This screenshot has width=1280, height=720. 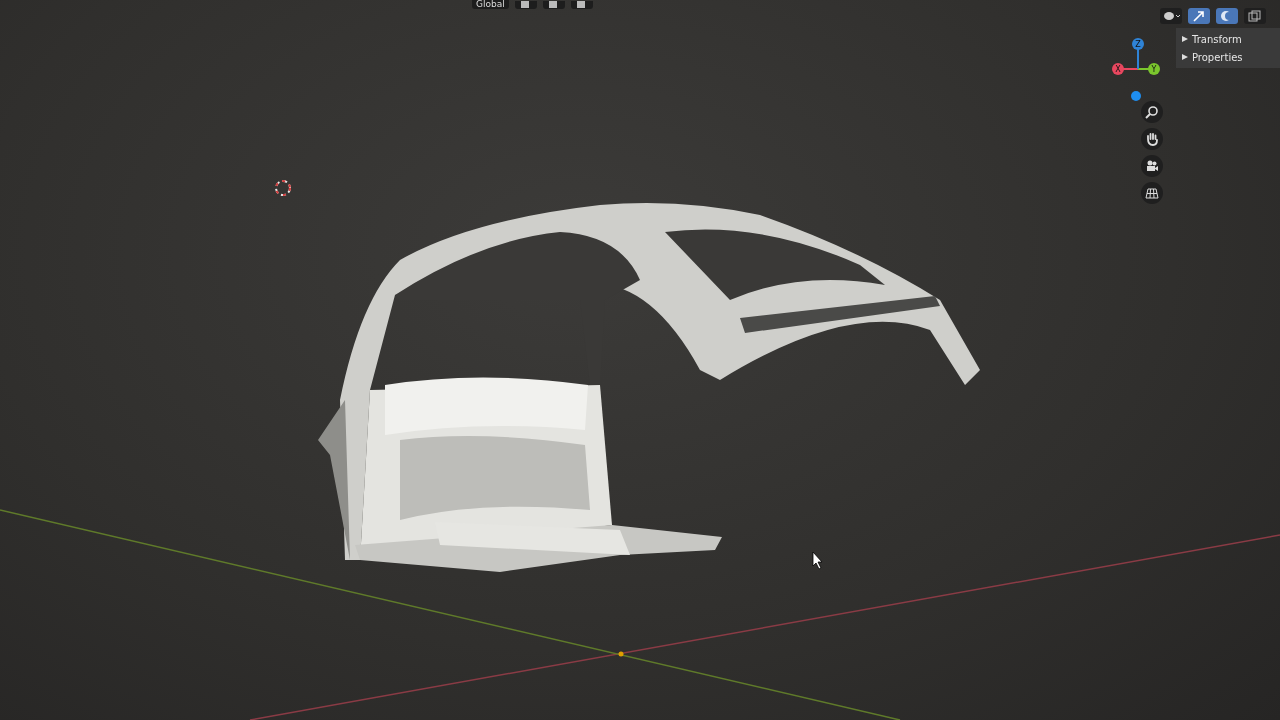 What do you see at coordinates (817, 560) in the screenshot?
I see `mouse-pointer-icon` at bounding box center [817, 560].